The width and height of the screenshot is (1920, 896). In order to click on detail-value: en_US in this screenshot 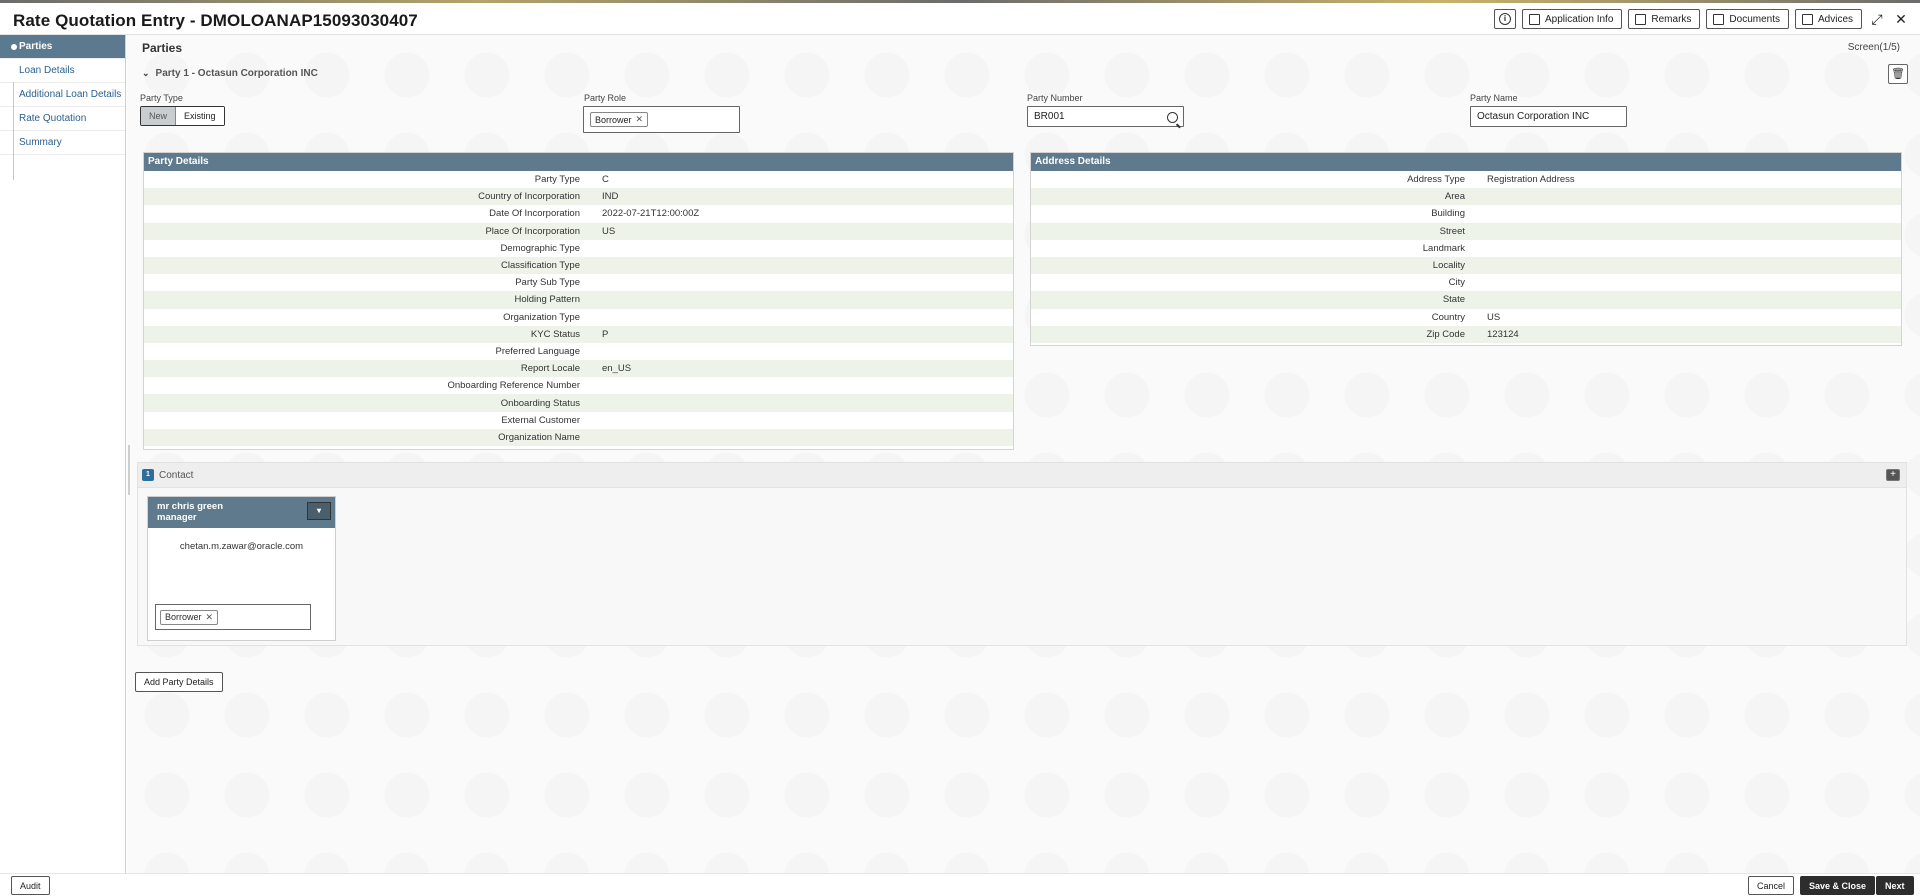, I will do `click(617, 369)`.